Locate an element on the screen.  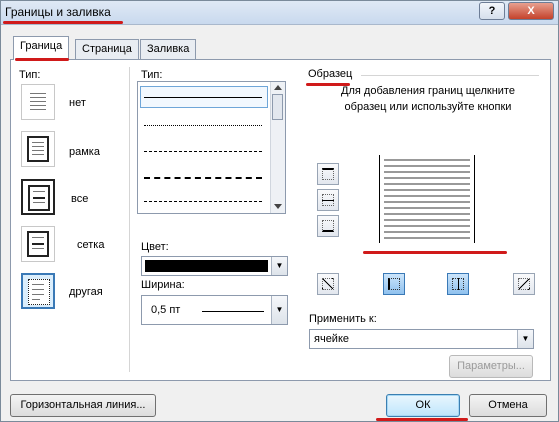
ok-highlight is located at coordinates (422, 419).